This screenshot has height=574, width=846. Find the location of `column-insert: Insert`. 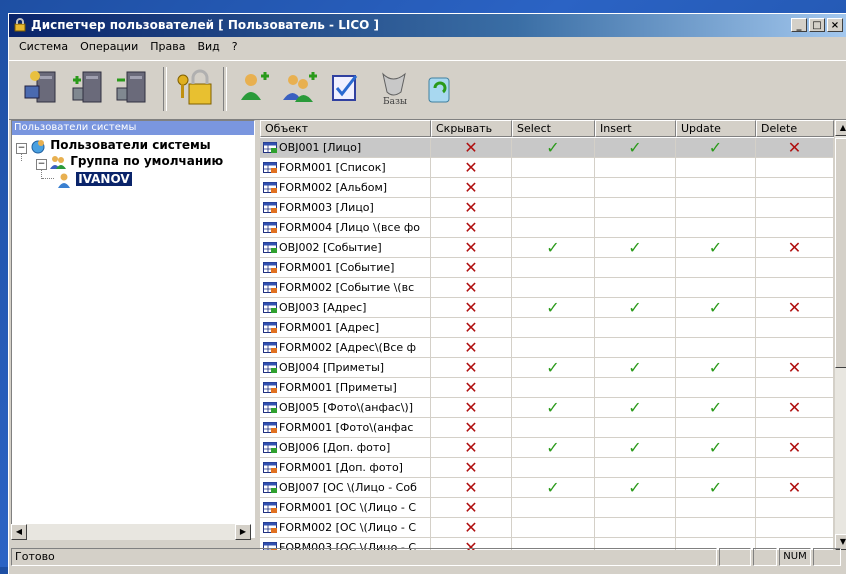

column-insert: Insert is located at coordinates (635, 128).